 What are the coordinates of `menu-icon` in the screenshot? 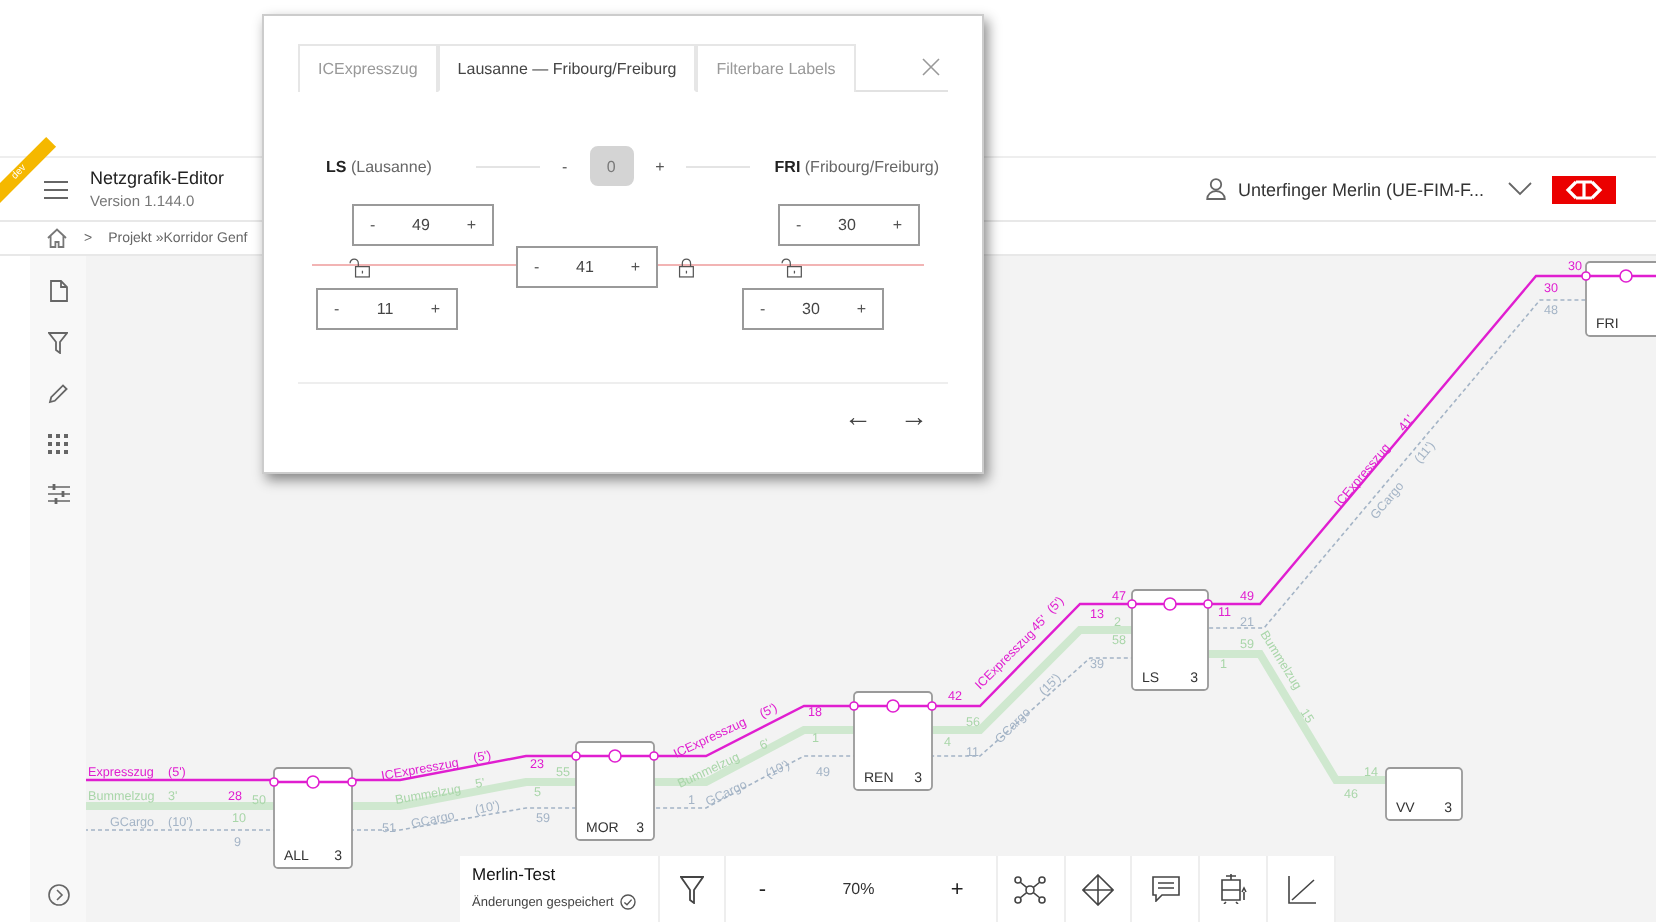 It's located at (56, 189).